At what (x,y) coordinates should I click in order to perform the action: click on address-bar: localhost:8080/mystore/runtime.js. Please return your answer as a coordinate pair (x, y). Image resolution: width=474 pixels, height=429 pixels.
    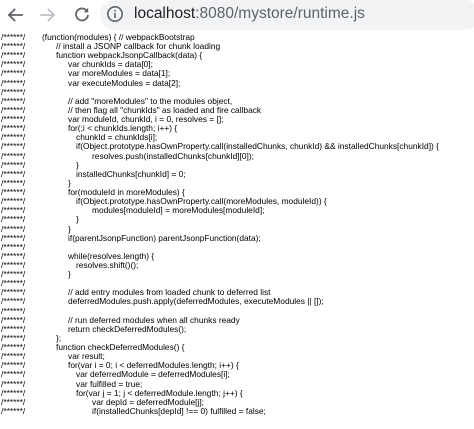
    Looking at the image, I should click on (287, 15).